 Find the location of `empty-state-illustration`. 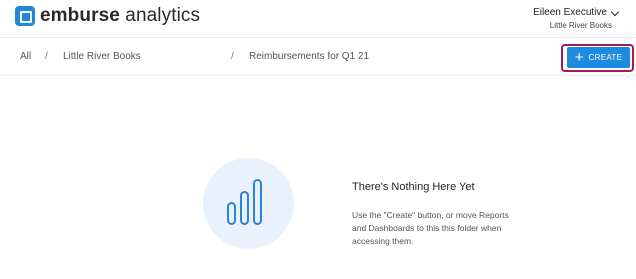

empty-state-illustration is located at coordinates (248, 203).